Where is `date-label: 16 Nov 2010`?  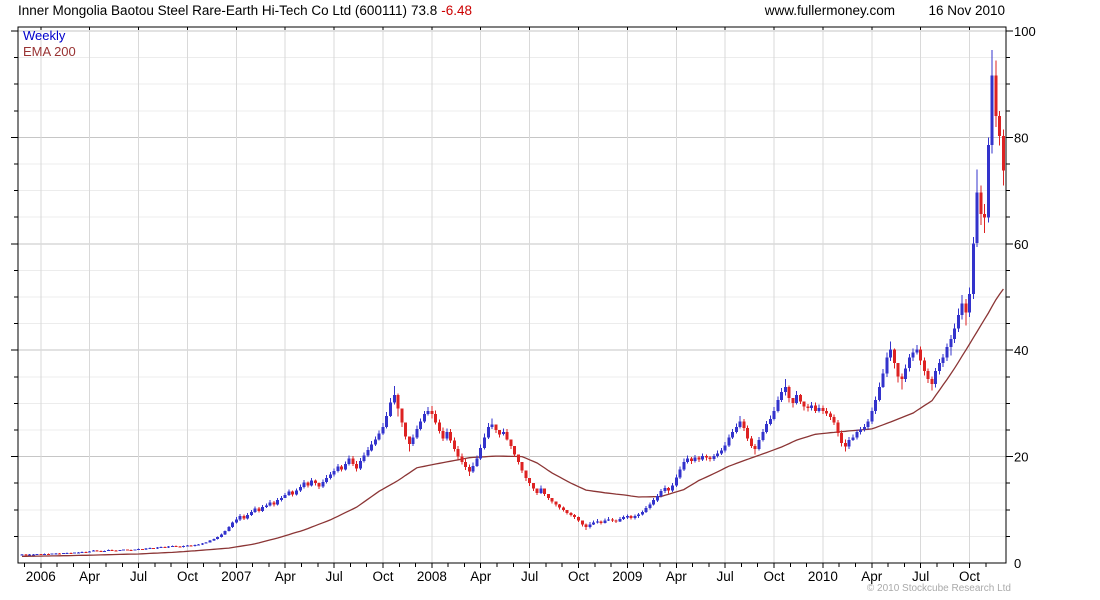 date-label: 16 Nov 2010 is located at coordinates (966, 10).